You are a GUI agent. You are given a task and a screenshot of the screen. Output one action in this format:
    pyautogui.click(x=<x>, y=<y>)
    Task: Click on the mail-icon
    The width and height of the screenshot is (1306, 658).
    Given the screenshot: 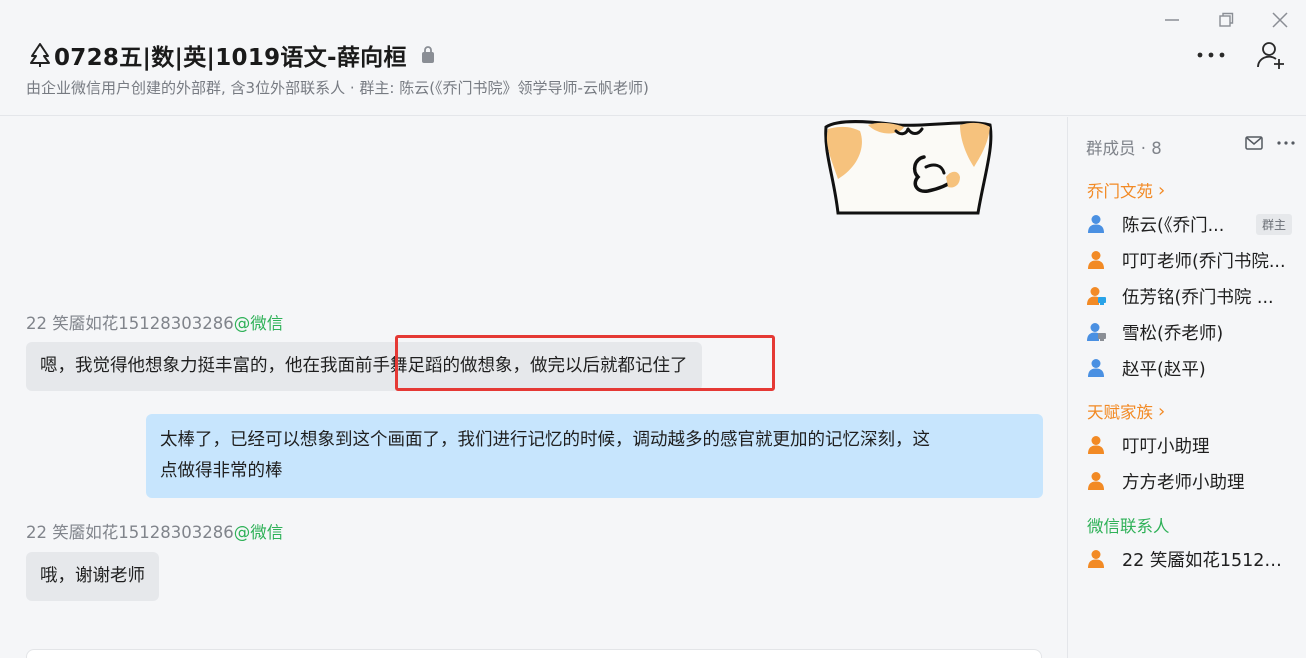 What is the action you would take?
    pyautogui.click(x=1254, y=143)
    